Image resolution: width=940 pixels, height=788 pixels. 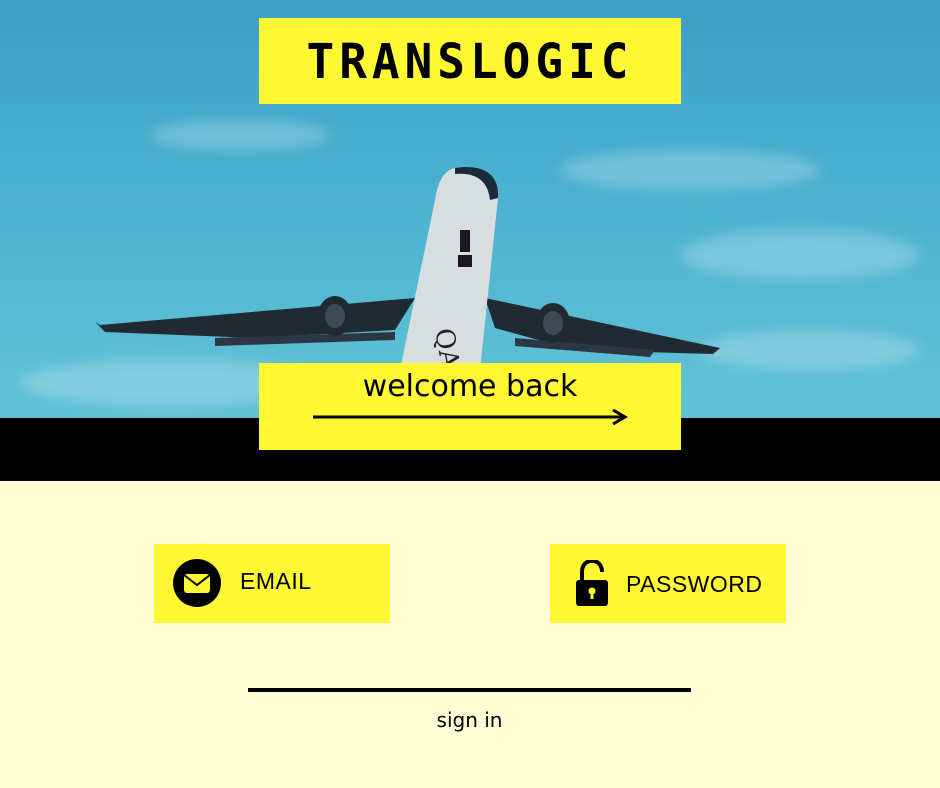 I want to click on password-field: PASSWORD, so click(x=668, y=583).